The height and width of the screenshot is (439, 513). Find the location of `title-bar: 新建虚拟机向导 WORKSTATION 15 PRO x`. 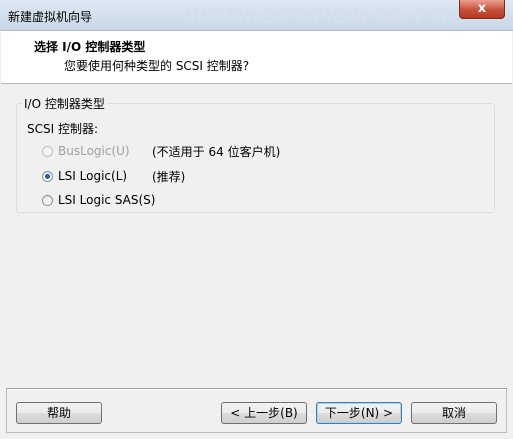

title-bar: 新建虚拟机向导 WORKSTATION 15 PRO x is located at coordinates (256, 15).